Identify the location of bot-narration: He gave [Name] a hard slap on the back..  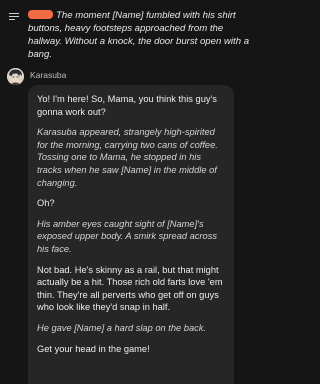
(121, 327).